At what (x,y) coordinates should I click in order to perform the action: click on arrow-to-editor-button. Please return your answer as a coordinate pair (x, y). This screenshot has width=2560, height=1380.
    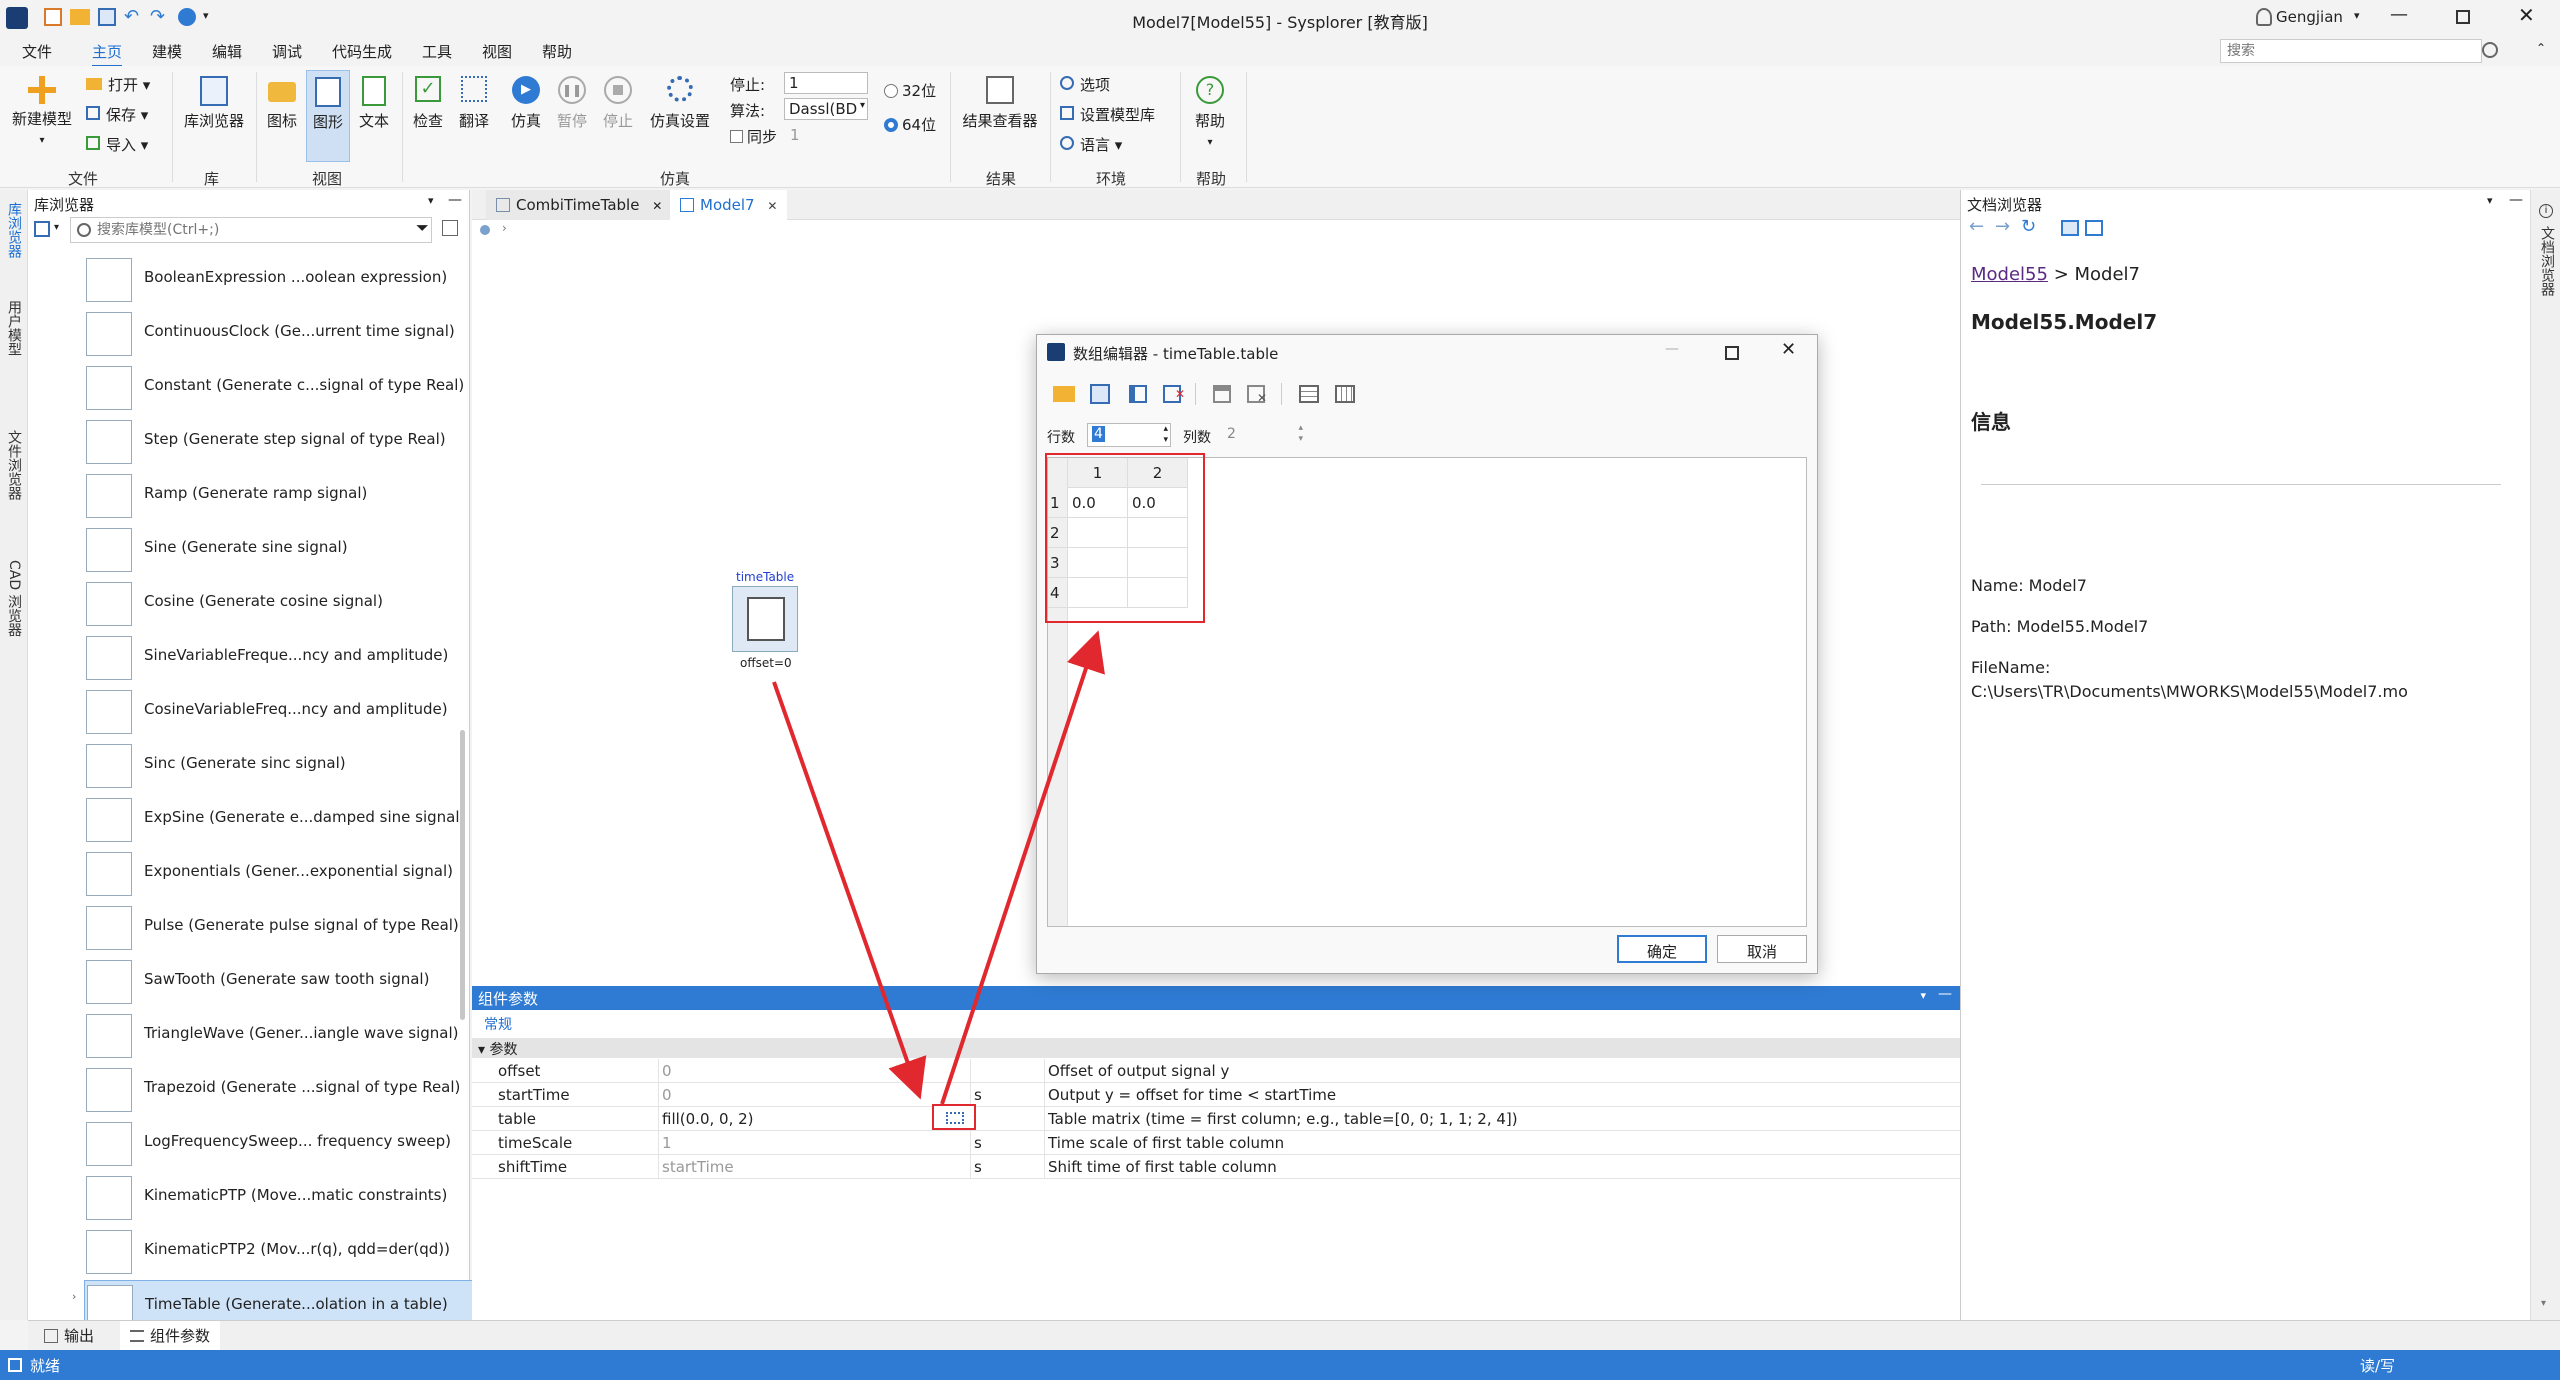
    Looking at the image, I should click on (849, 890).